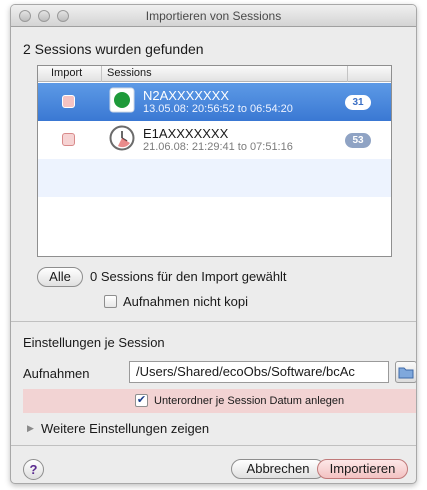  I want to click on table-header: Import Sessions, so click(214, 74).